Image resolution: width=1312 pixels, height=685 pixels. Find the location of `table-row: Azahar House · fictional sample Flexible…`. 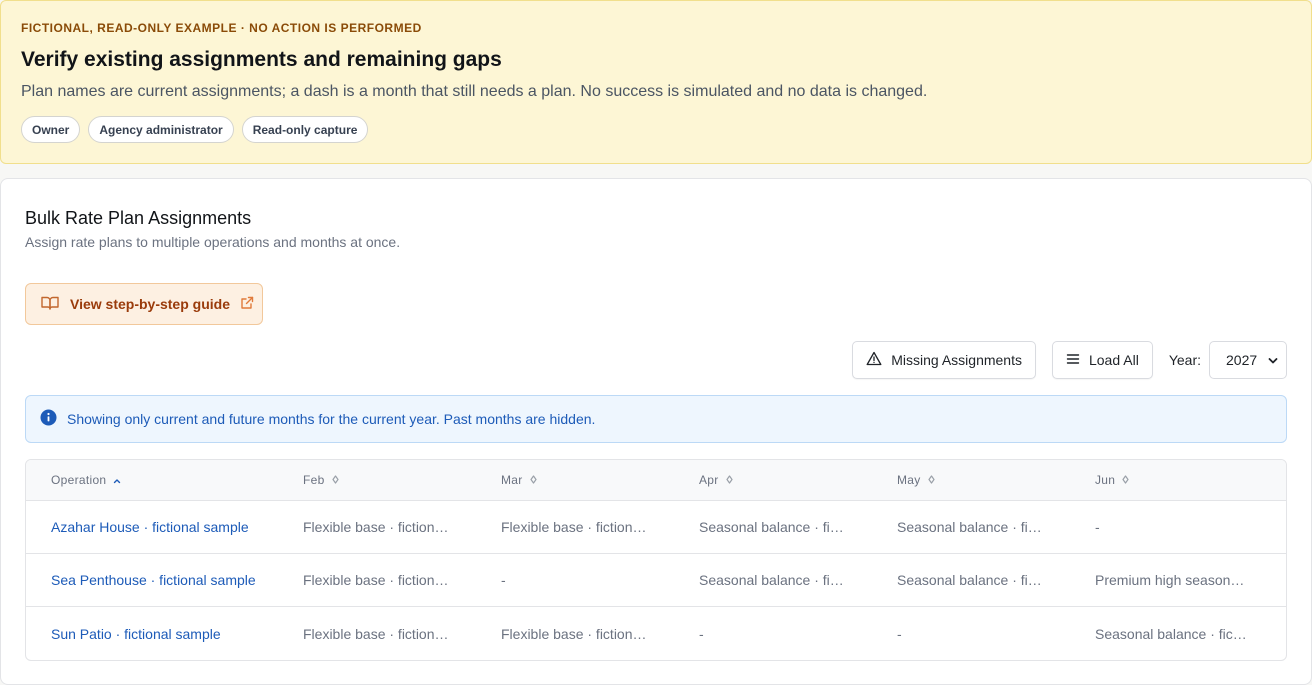

table-row: Azahar House · fictional sample Flexible… is located at coordinates (656, 527).